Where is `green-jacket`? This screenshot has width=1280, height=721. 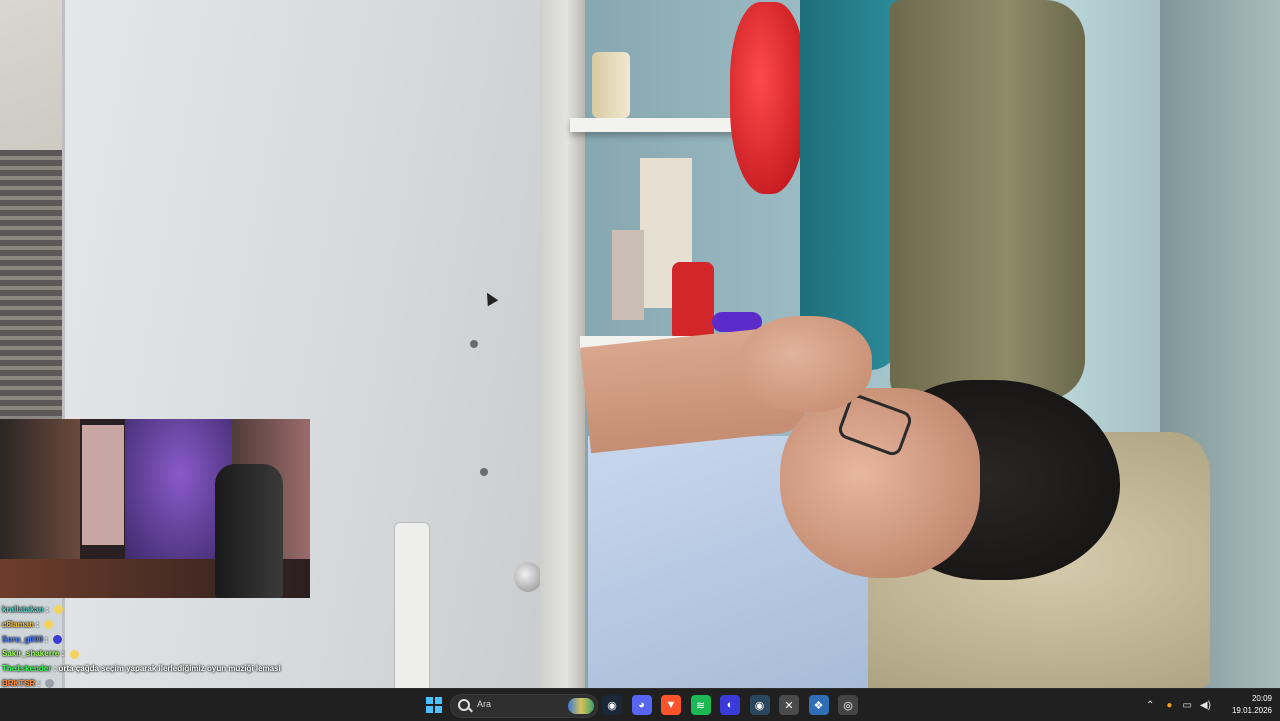 green-jacket is located at coordinates (987, 200).